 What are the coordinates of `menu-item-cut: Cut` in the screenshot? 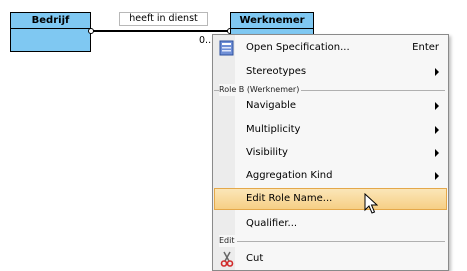 It's located at (330, 259).